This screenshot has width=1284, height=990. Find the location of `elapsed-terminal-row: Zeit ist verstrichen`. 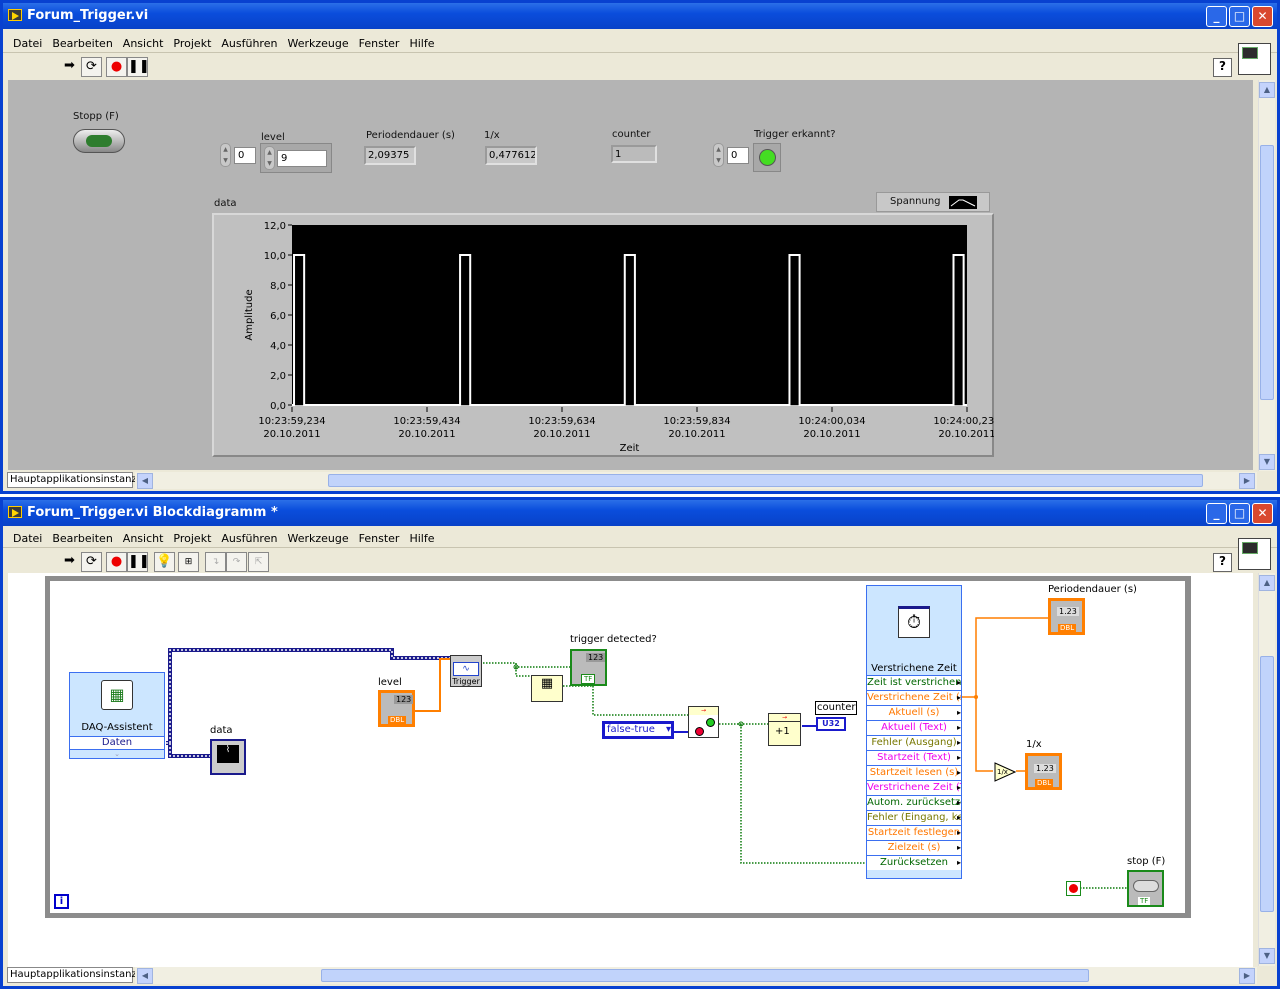

elapsed-terminal-row: Zeit ist verstrichen is located at coordinates (914, 682).